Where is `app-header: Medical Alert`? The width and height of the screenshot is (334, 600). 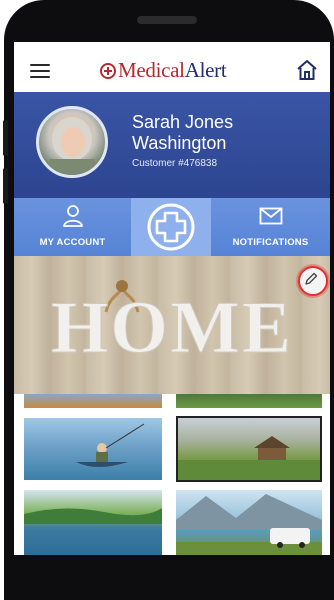 app-header: Medical Alert is located at coordinates (172, 67).